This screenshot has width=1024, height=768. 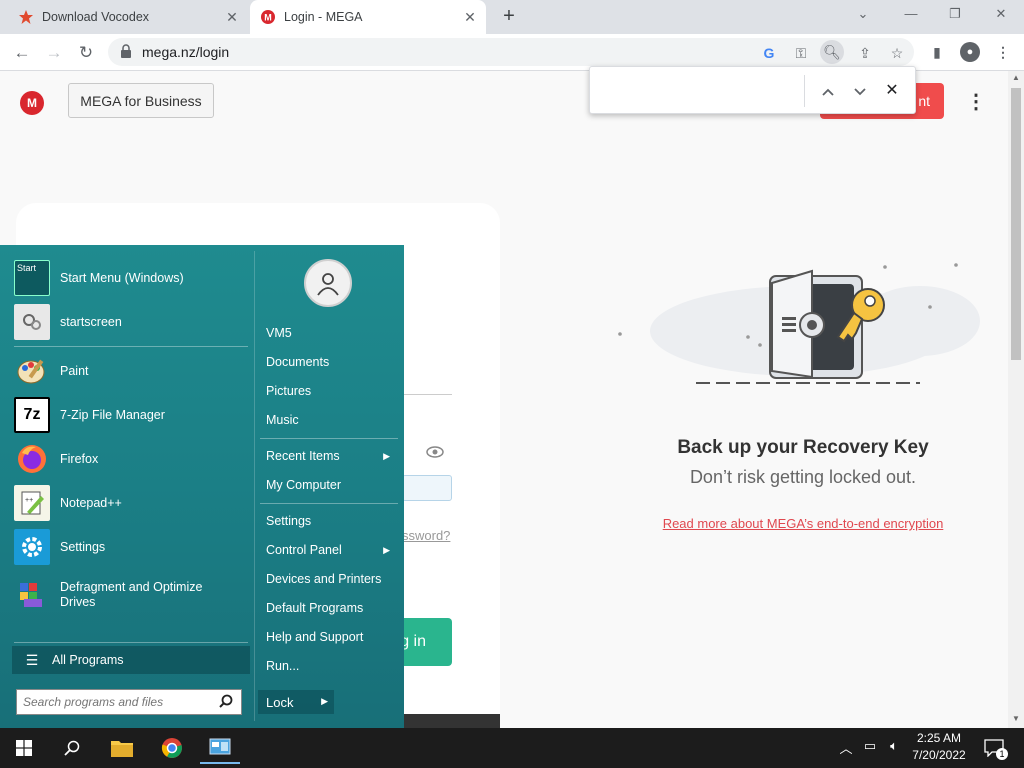 I want to click on program-notepadpp: ++ Notepad++, so click(x=131, y=503).